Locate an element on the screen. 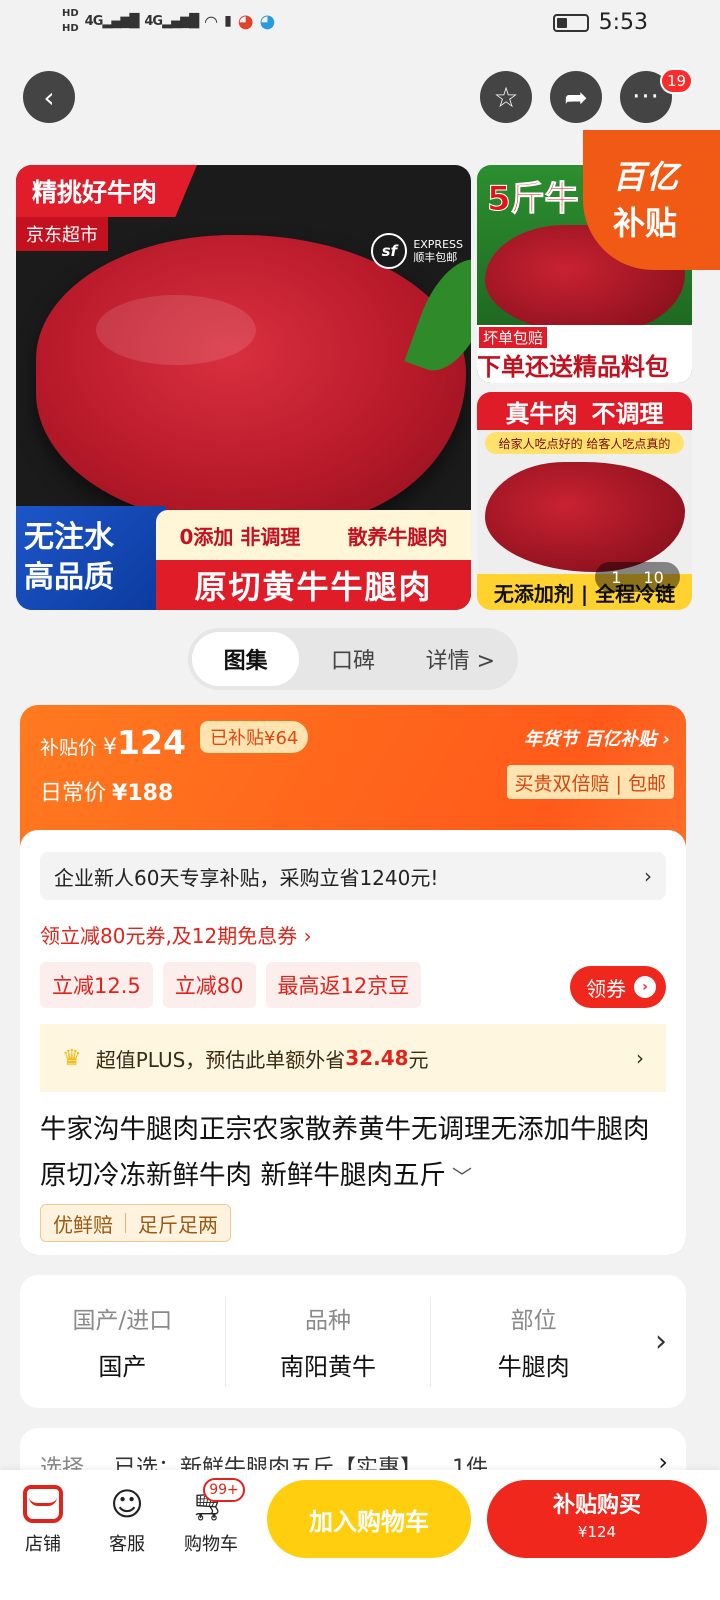 The image size is (720, 1600). bottom-action-bar: 店铺 ☺ 客服 🛒︎ 购物车 99+ 加入购物车 补贴购买 ¥124 is located at coordinates (360, 1535).